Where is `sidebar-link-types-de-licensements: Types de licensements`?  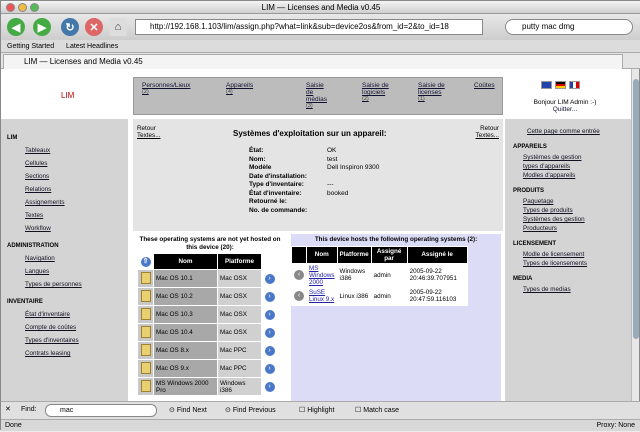
sidebar-link-types-de-licensements: Types de licensements is located at coordinates (576, 263).